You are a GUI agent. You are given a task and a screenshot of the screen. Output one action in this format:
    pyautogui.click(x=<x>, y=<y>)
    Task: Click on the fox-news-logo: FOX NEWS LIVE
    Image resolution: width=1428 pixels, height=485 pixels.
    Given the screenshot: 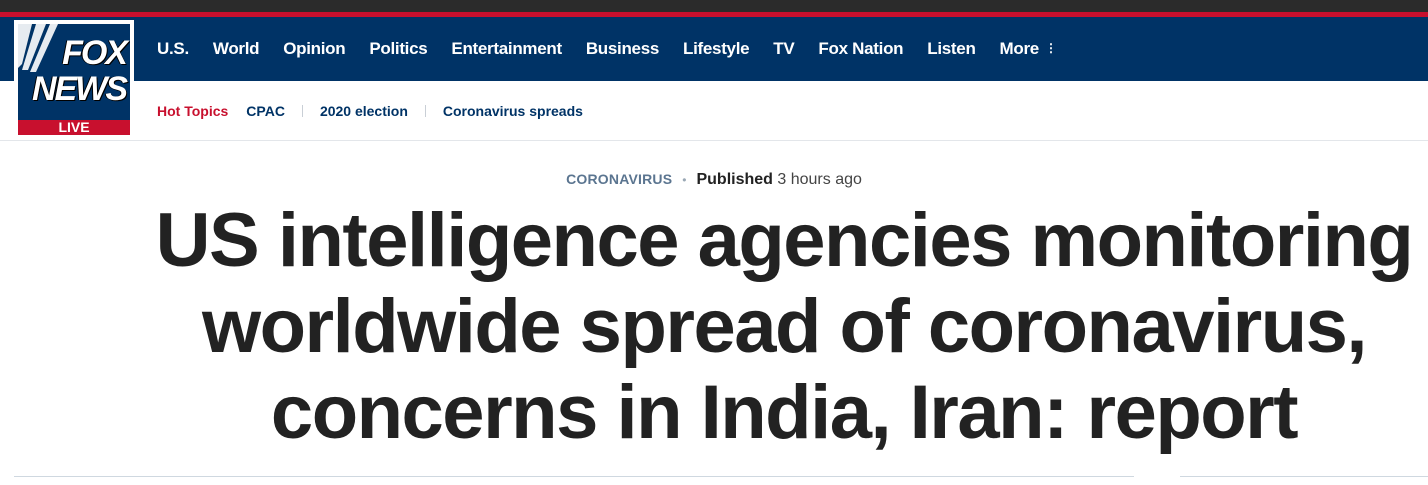 What is the action you would take?
    pyautogui.click(x=74, y=78)
    